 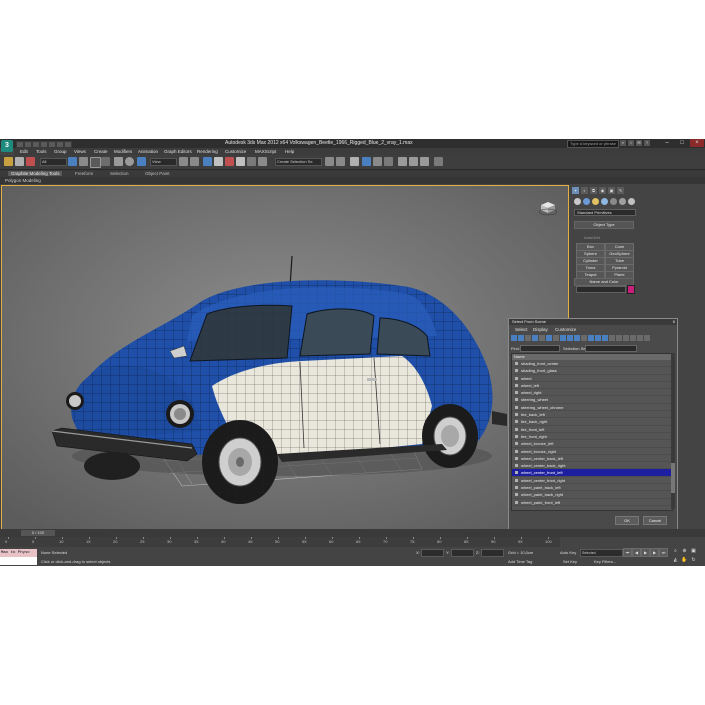 What do you see at coordinates (549, 338) in the screenshot?
I see `display-spacewarps-icon` at bounding box center [549, 338].